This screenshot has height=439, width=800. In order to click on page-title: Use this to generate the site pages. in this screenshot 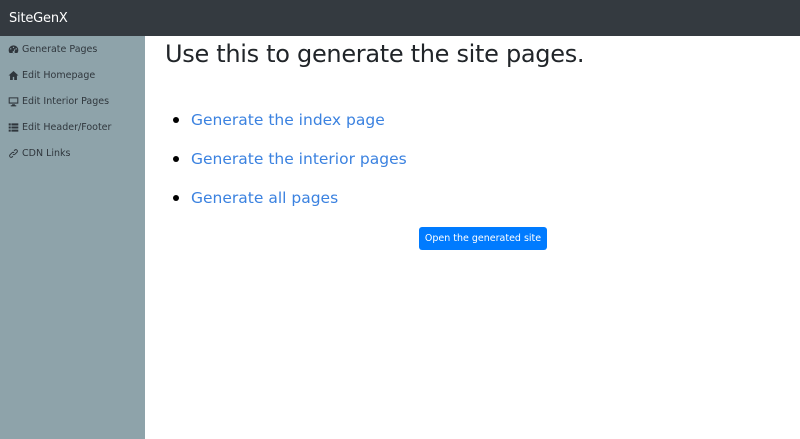, I will do `click(375, 54)`.